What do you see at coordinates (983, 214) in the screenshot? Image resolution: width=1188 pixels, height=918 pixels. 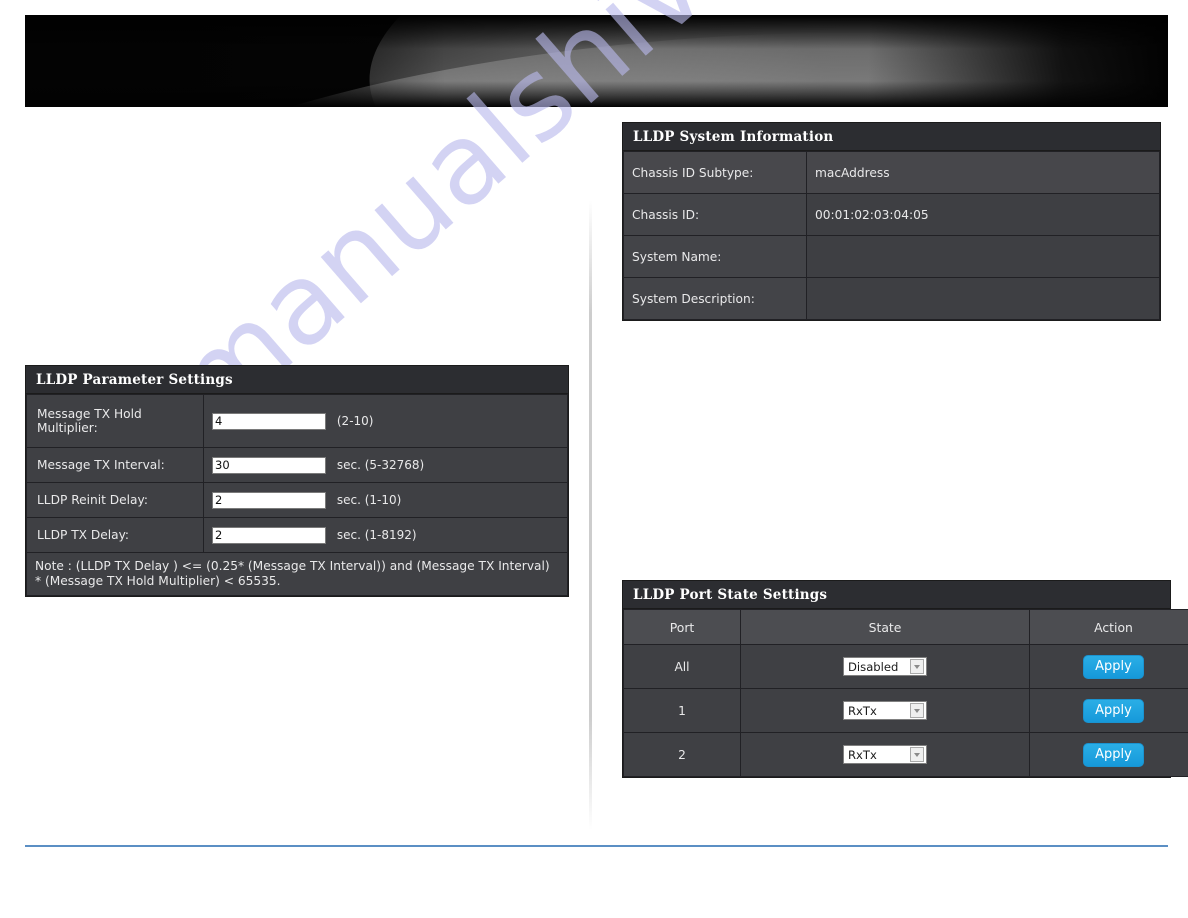 I see `chassis-id-value: 00:01:02:03:04:05` at bounding box center [983, 214].